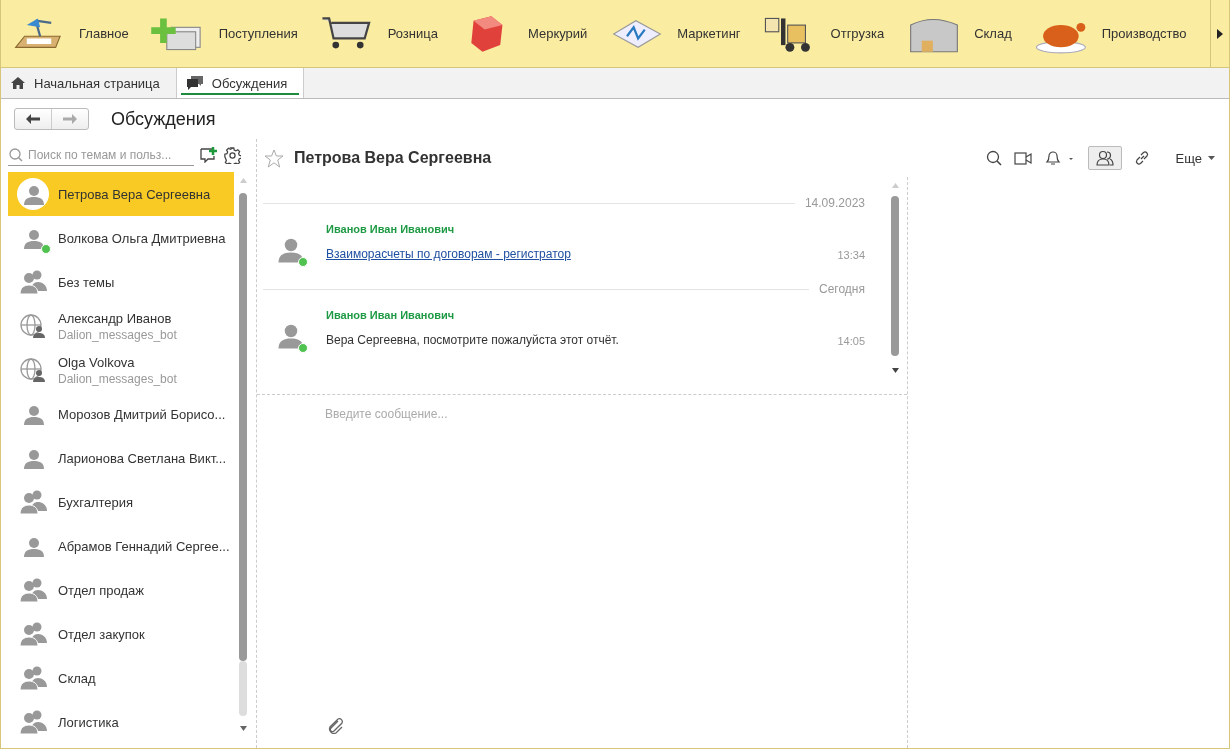 The height and width of the screenshot is (749, 1230). Describe the element at coordinates (101, 590) in the screenshot. I see `conversation-name: Отдел продаж` at that location.